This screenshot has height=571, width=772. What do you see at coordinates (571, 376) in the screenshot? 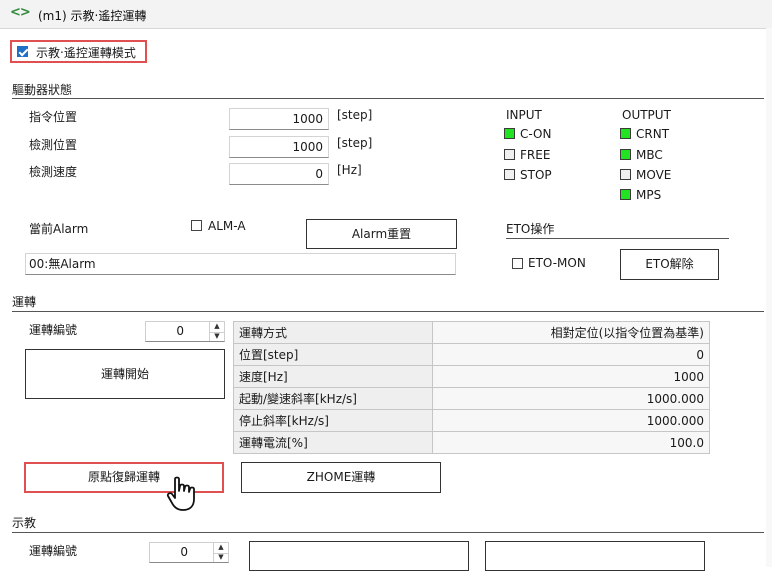
I see `param-value: 1000` at bounding box center [571, 376].